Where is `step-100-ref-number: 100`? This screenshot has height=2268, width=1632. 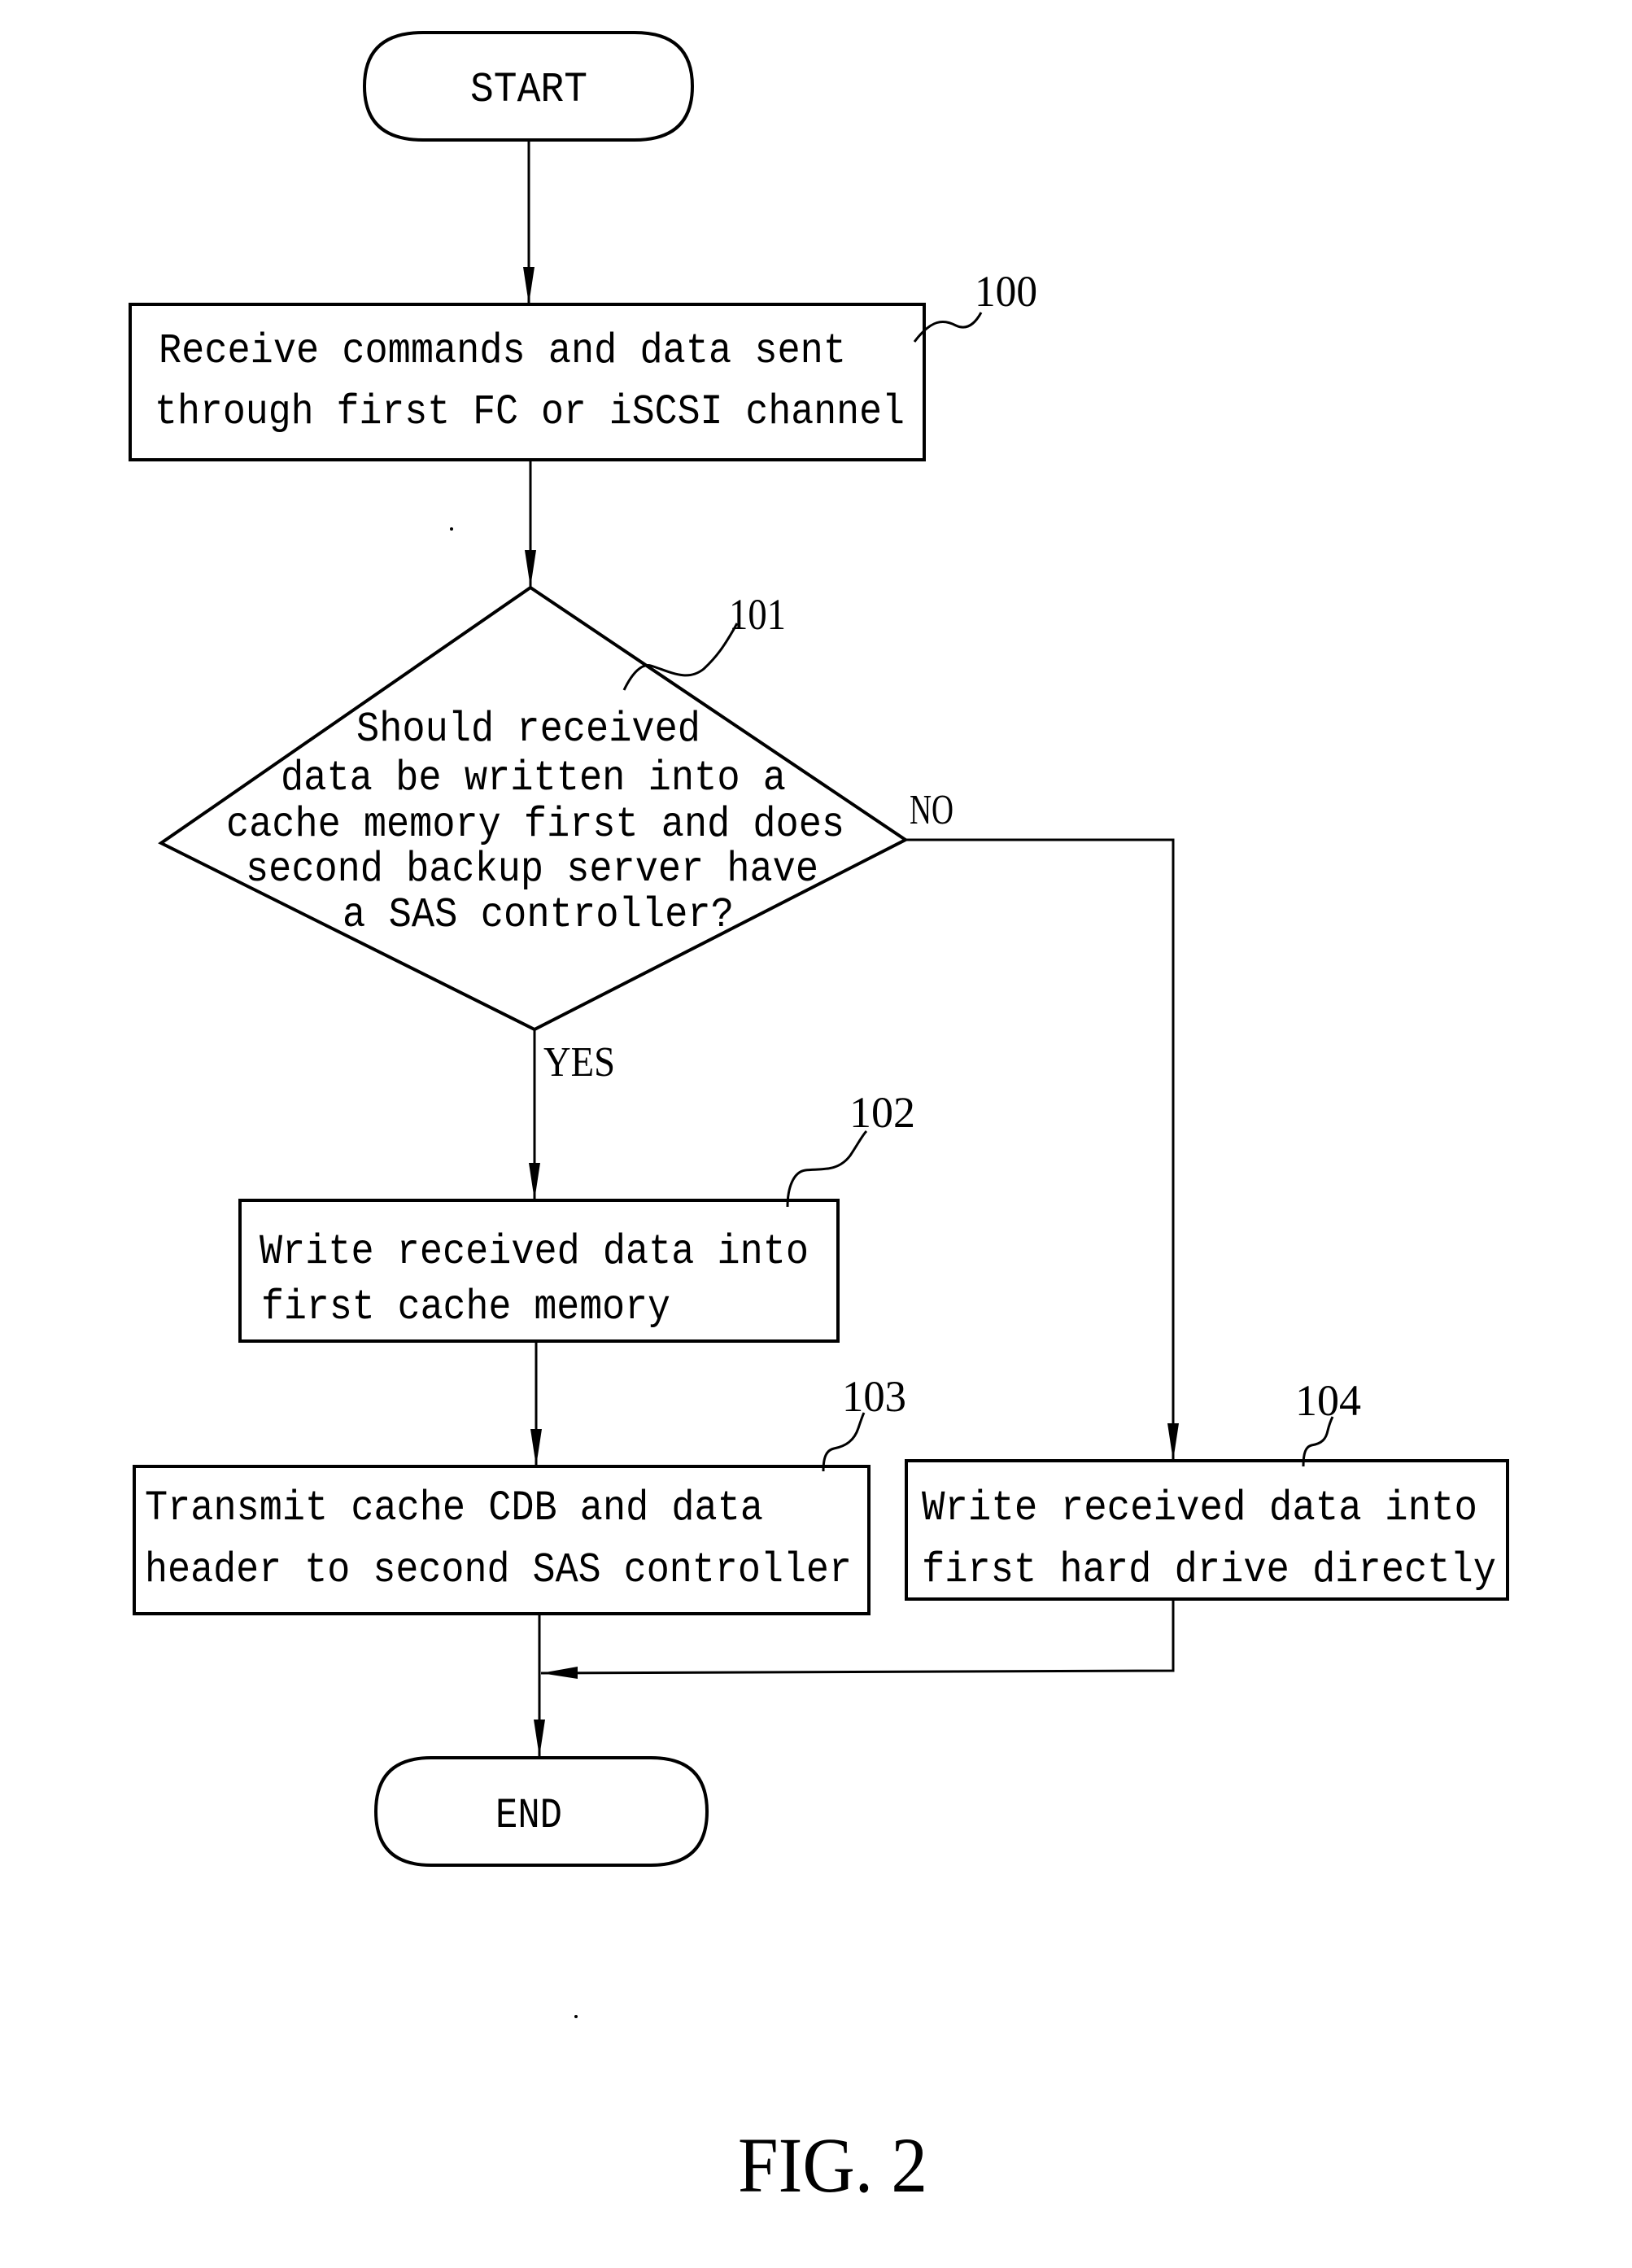 step-100-ref-number: 100 is located at coordinates (1006, 291).